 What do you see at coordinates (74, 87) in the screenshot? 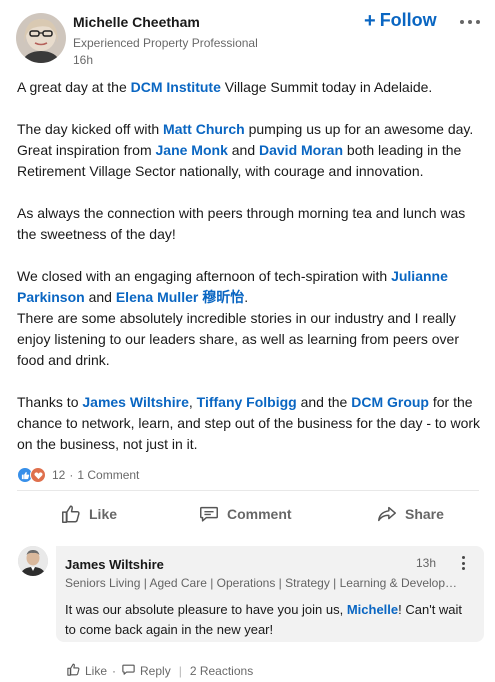
I see `post-text: A great day at the` at bounding box center [74, 87].